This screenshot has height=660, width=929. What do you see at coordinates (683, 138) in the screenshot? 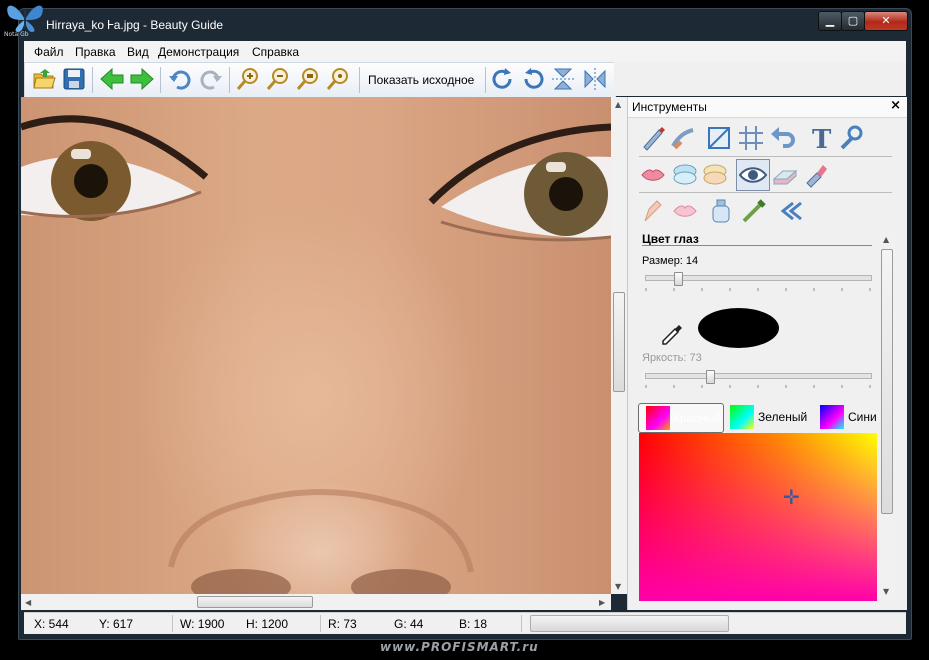
I see `retouch-icon` at bounding box center [683, 138].